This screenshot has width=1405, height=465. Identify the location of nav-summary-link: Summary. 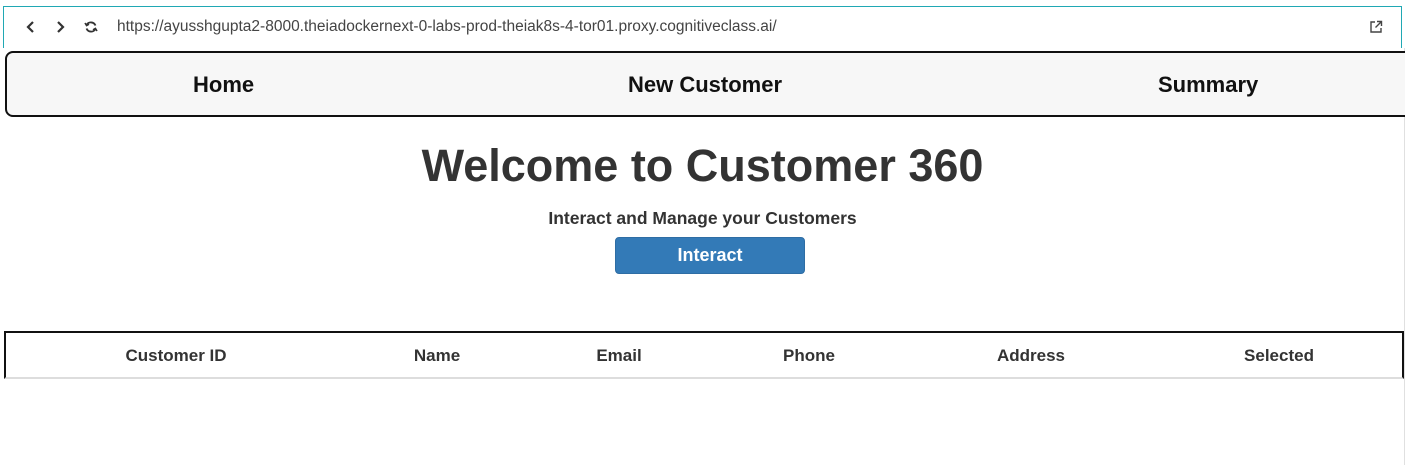
(1208, 85).